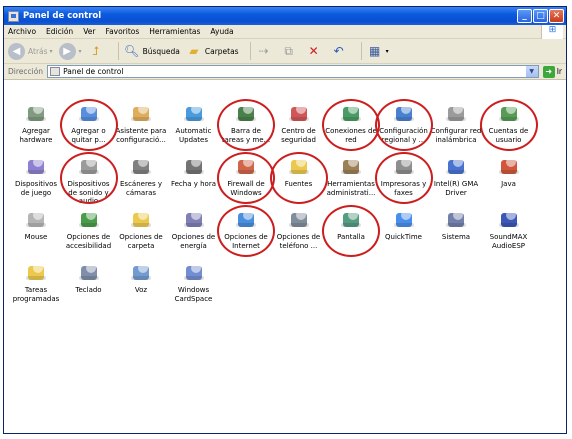 Image resolution: width=572 pixels, height=439 pixels. I want to click on control-panel-item: Agregar hardware, so click(36, 123).